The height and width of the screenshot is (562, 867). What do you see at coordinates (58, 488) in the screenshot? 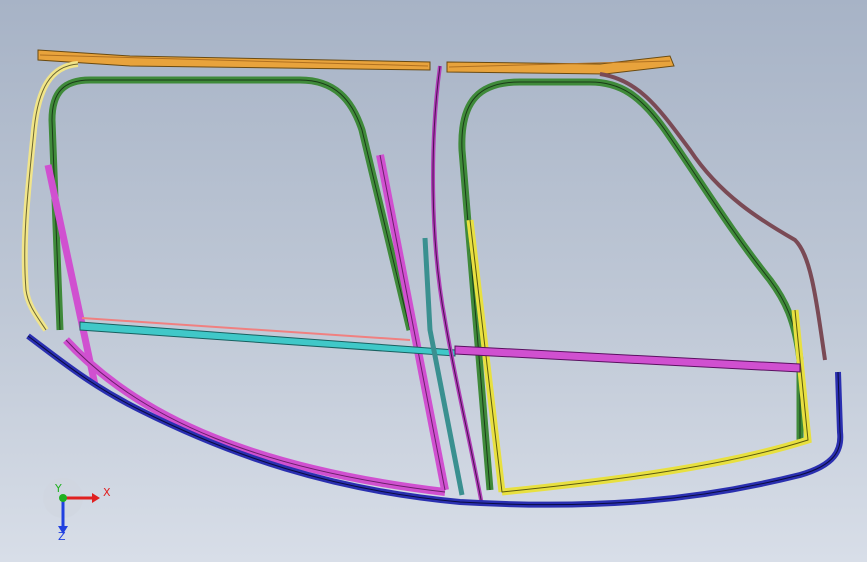
I see `y-axis-label: Y` at bounding box center [58, 488].